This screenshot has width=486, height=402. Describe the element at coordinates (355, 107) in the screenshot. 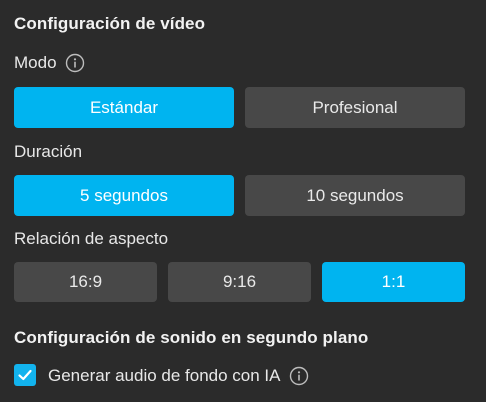

I see `mode-professional-button: Profesional` at that location.